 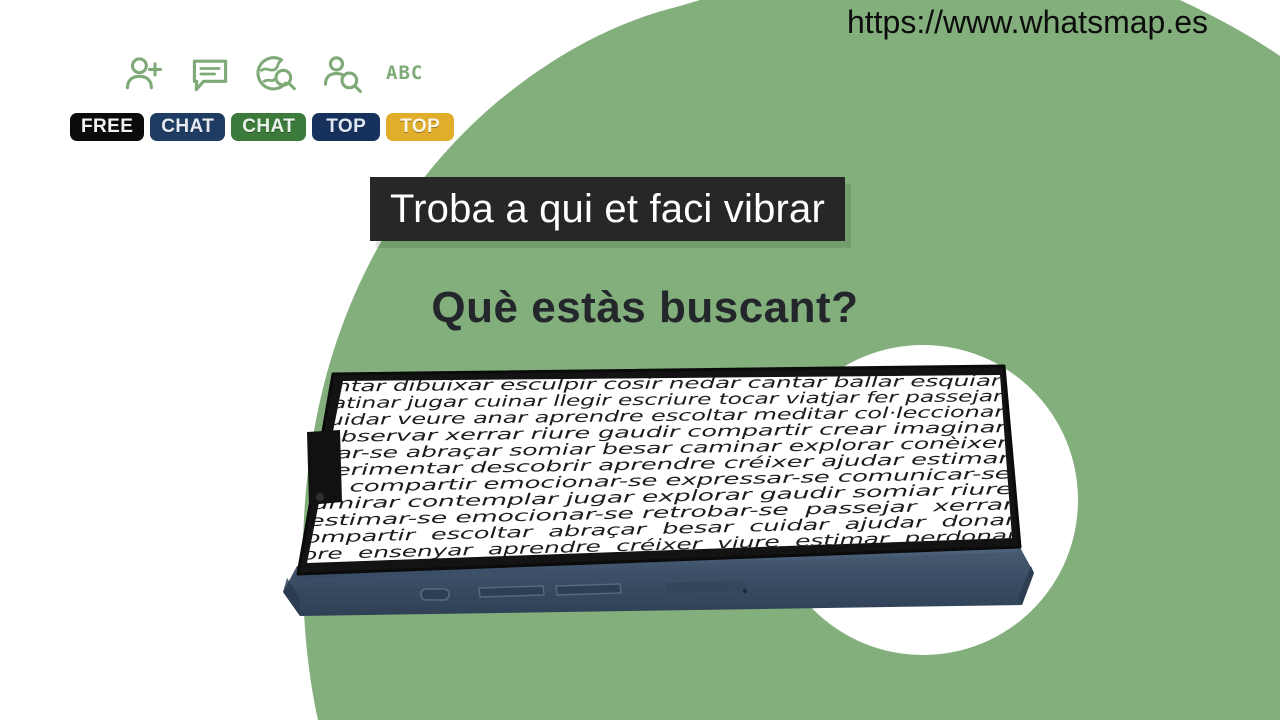 I want to click on badge-top-gold: TOP, so click(x=420, y=127).